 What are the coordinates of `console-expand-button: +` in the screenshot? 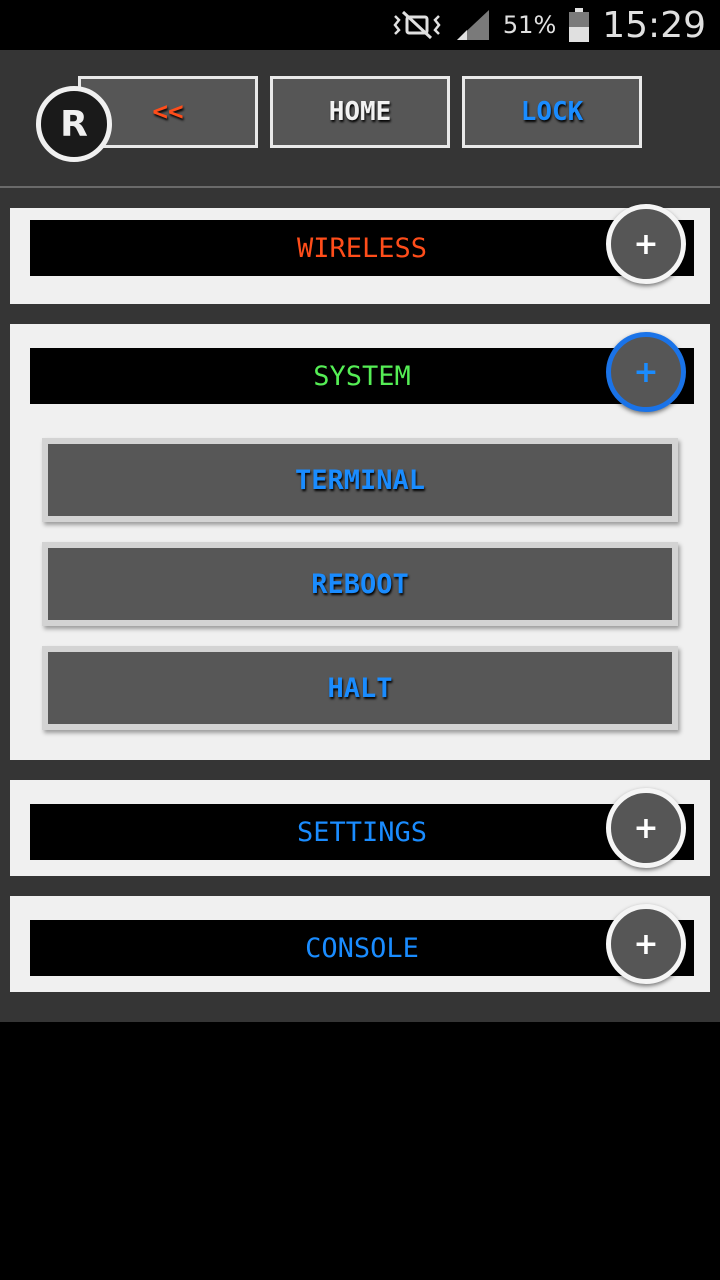 It's located at (646, 944).